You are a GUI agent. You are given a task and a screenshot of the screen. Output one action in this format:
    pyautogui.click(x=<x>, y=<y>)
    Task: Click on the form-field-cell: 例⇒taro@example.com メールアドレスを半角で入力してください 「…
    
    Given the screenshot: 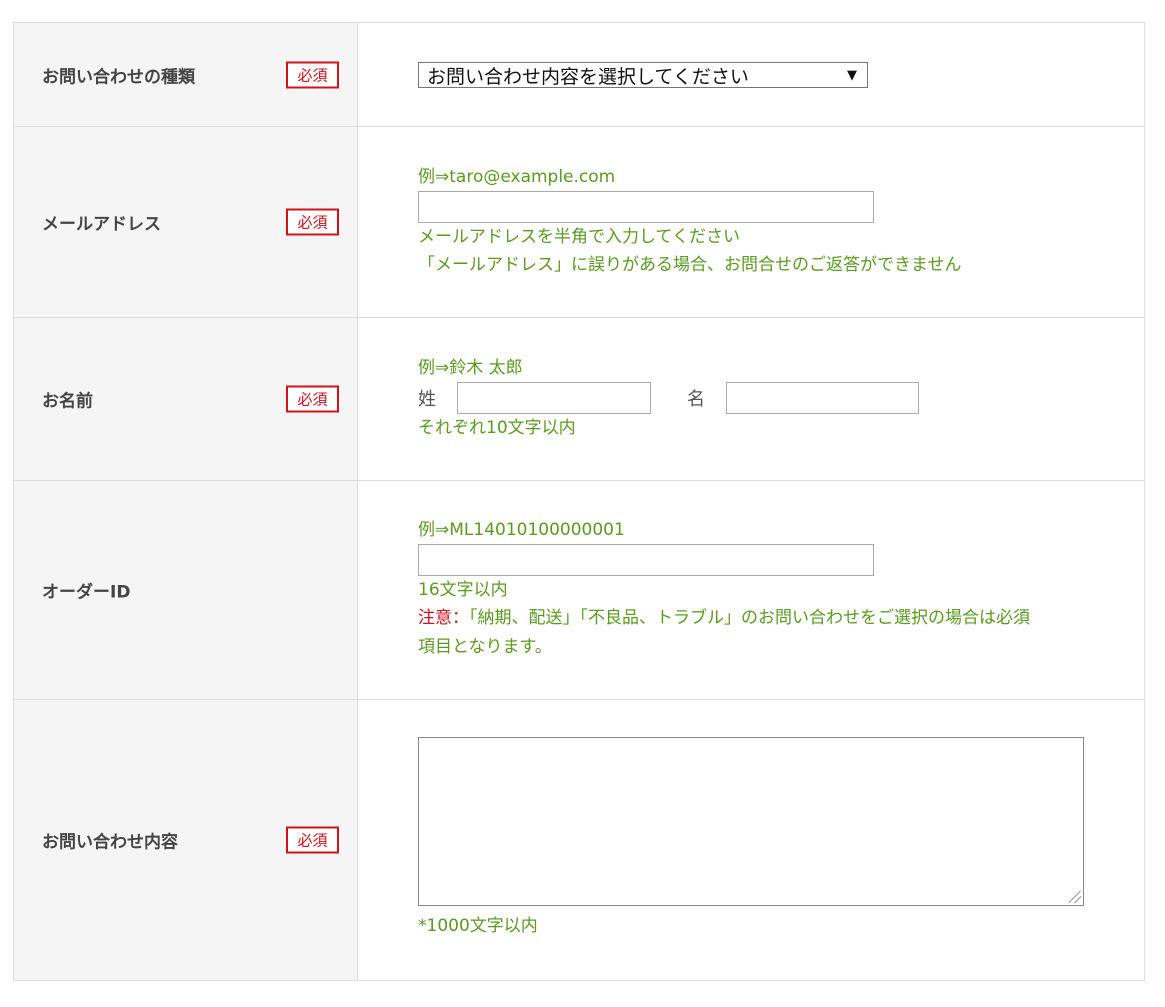 What is the action you would take?
    pyautogui.click(x=751, y=222)
    